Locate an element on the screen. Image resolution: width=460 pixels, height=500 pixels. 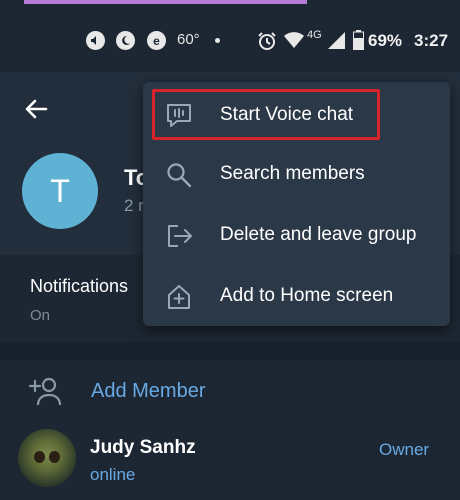
member-status: online is located at coordinates (113, 474).